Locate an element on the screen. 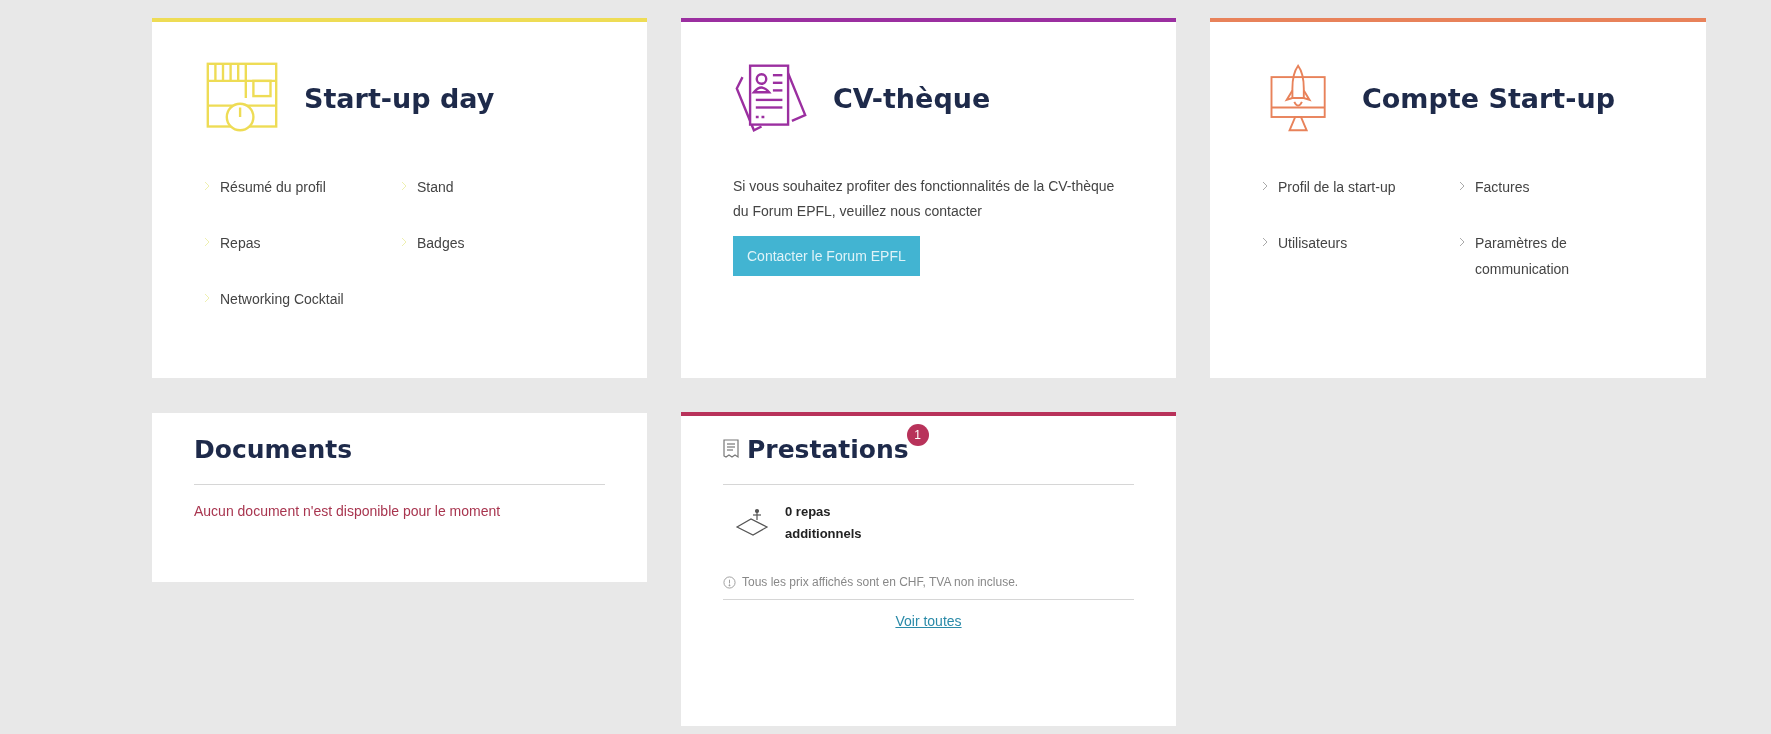  card-title: Start-up day is located at coordinates (399, 98).